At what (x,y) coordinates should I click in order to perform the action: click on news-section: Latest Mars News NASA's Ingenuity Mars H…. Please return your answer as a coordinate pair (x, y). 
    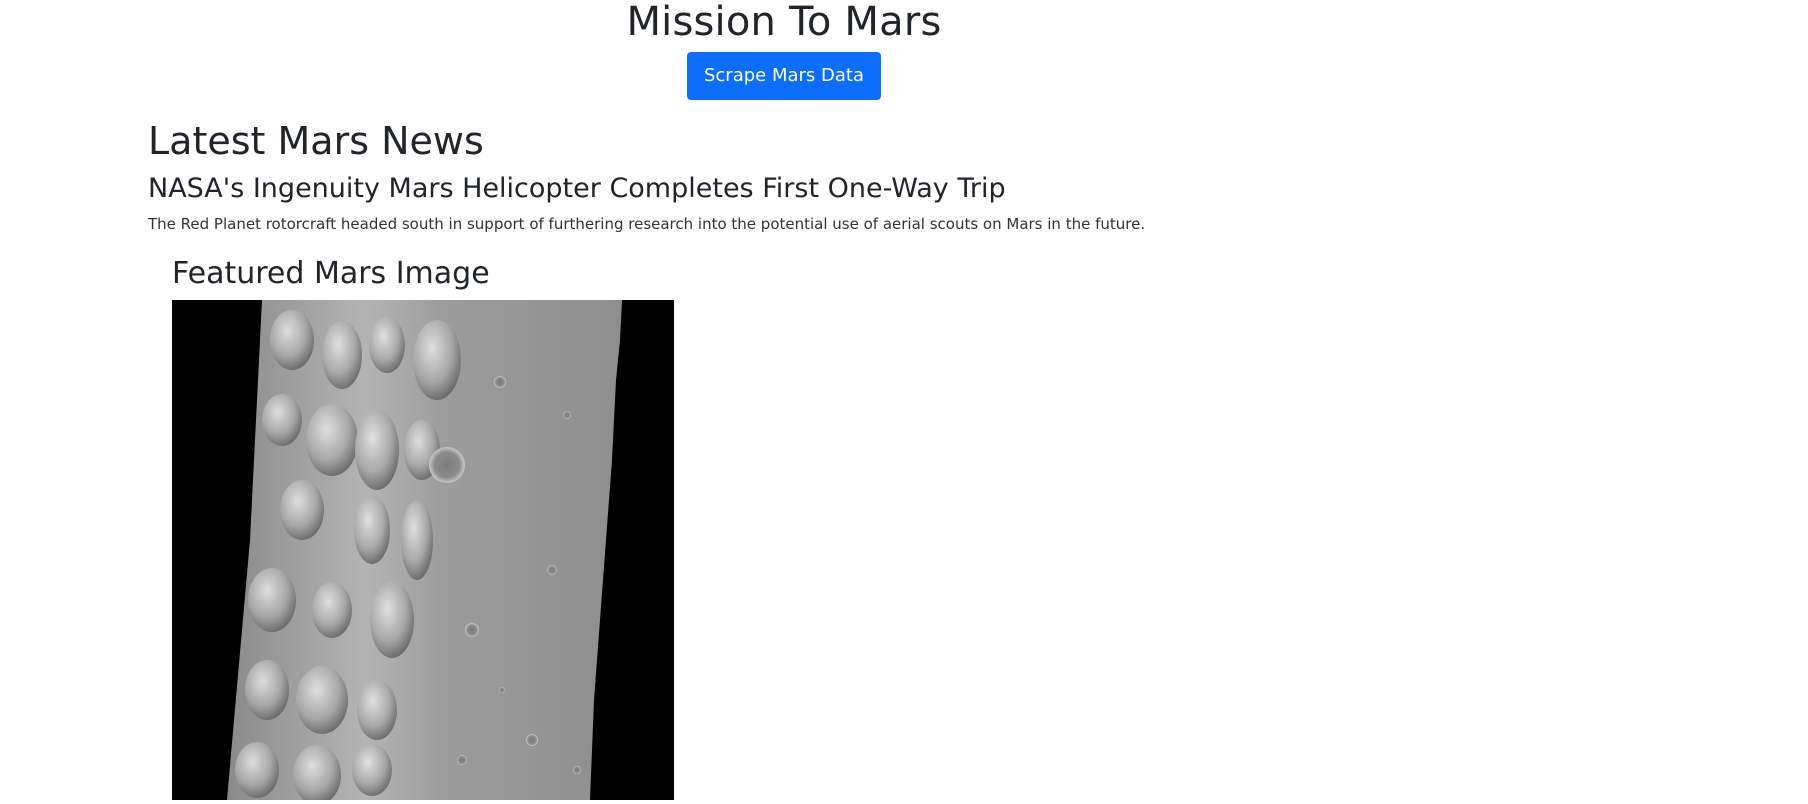
    Looking at the image, I should click on (798, 176).